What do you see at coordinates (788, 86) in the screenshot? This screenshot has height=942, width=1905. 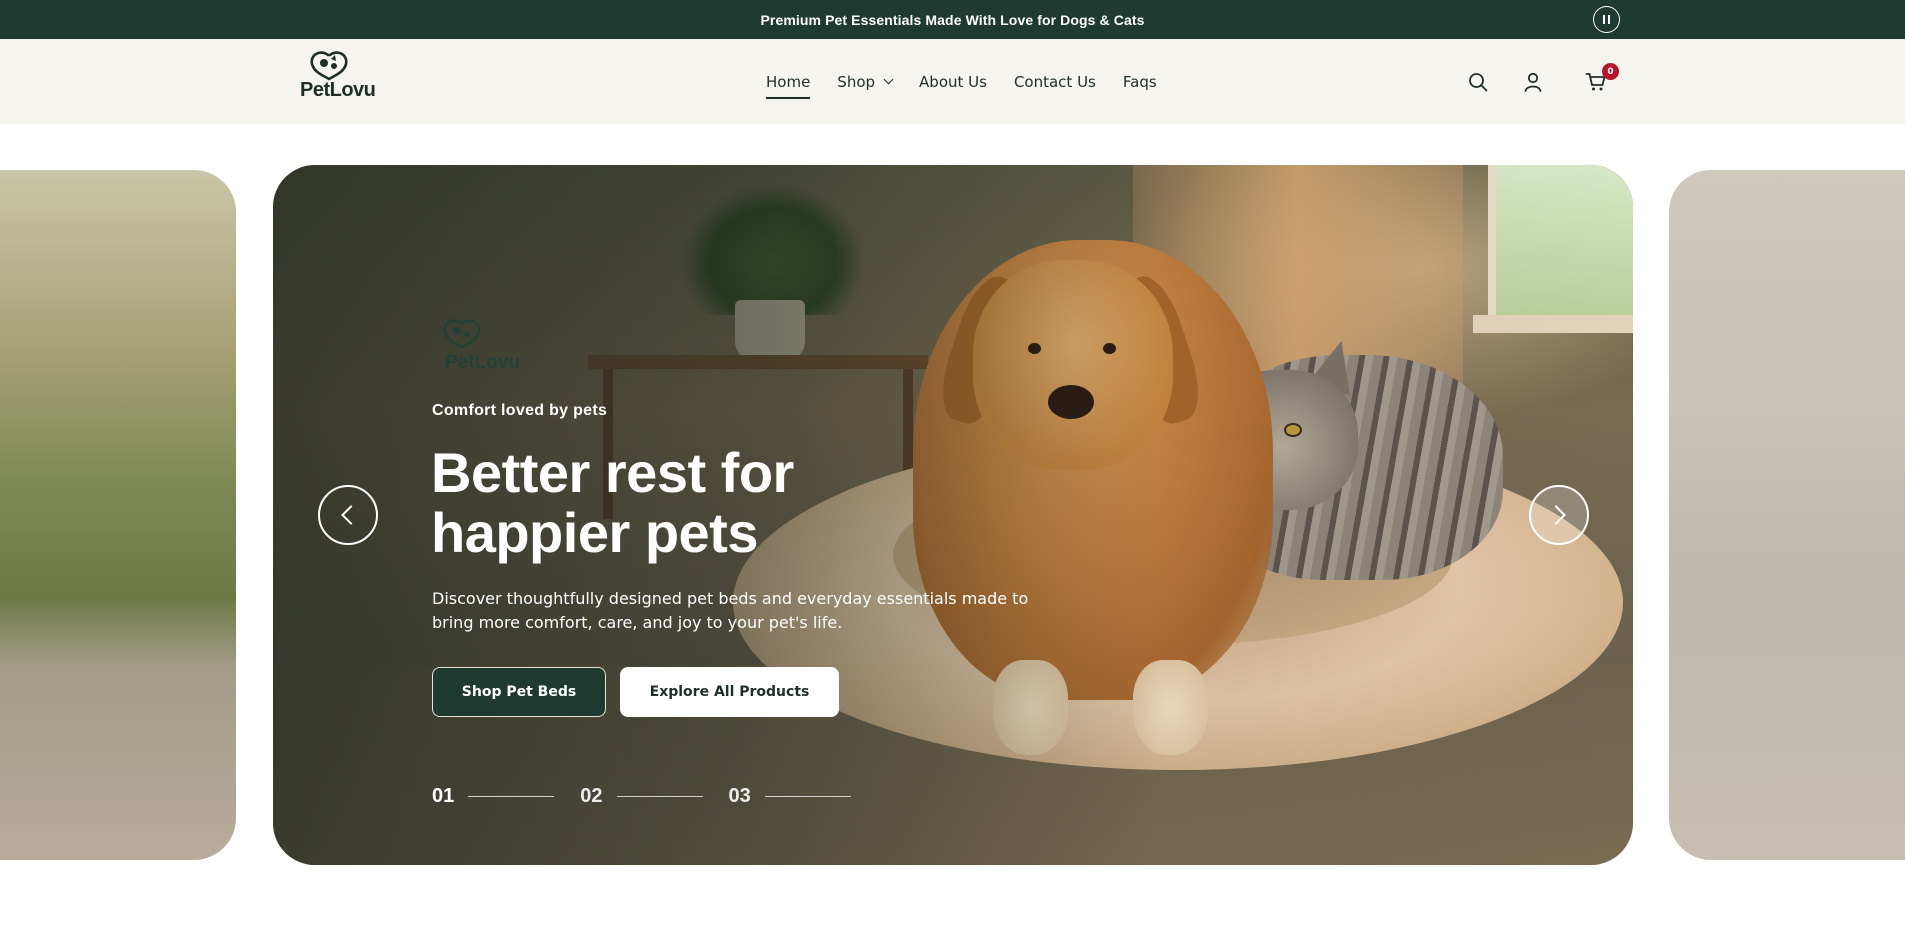 I see `nav-item-home: Home` at bounding box center [788, 86].